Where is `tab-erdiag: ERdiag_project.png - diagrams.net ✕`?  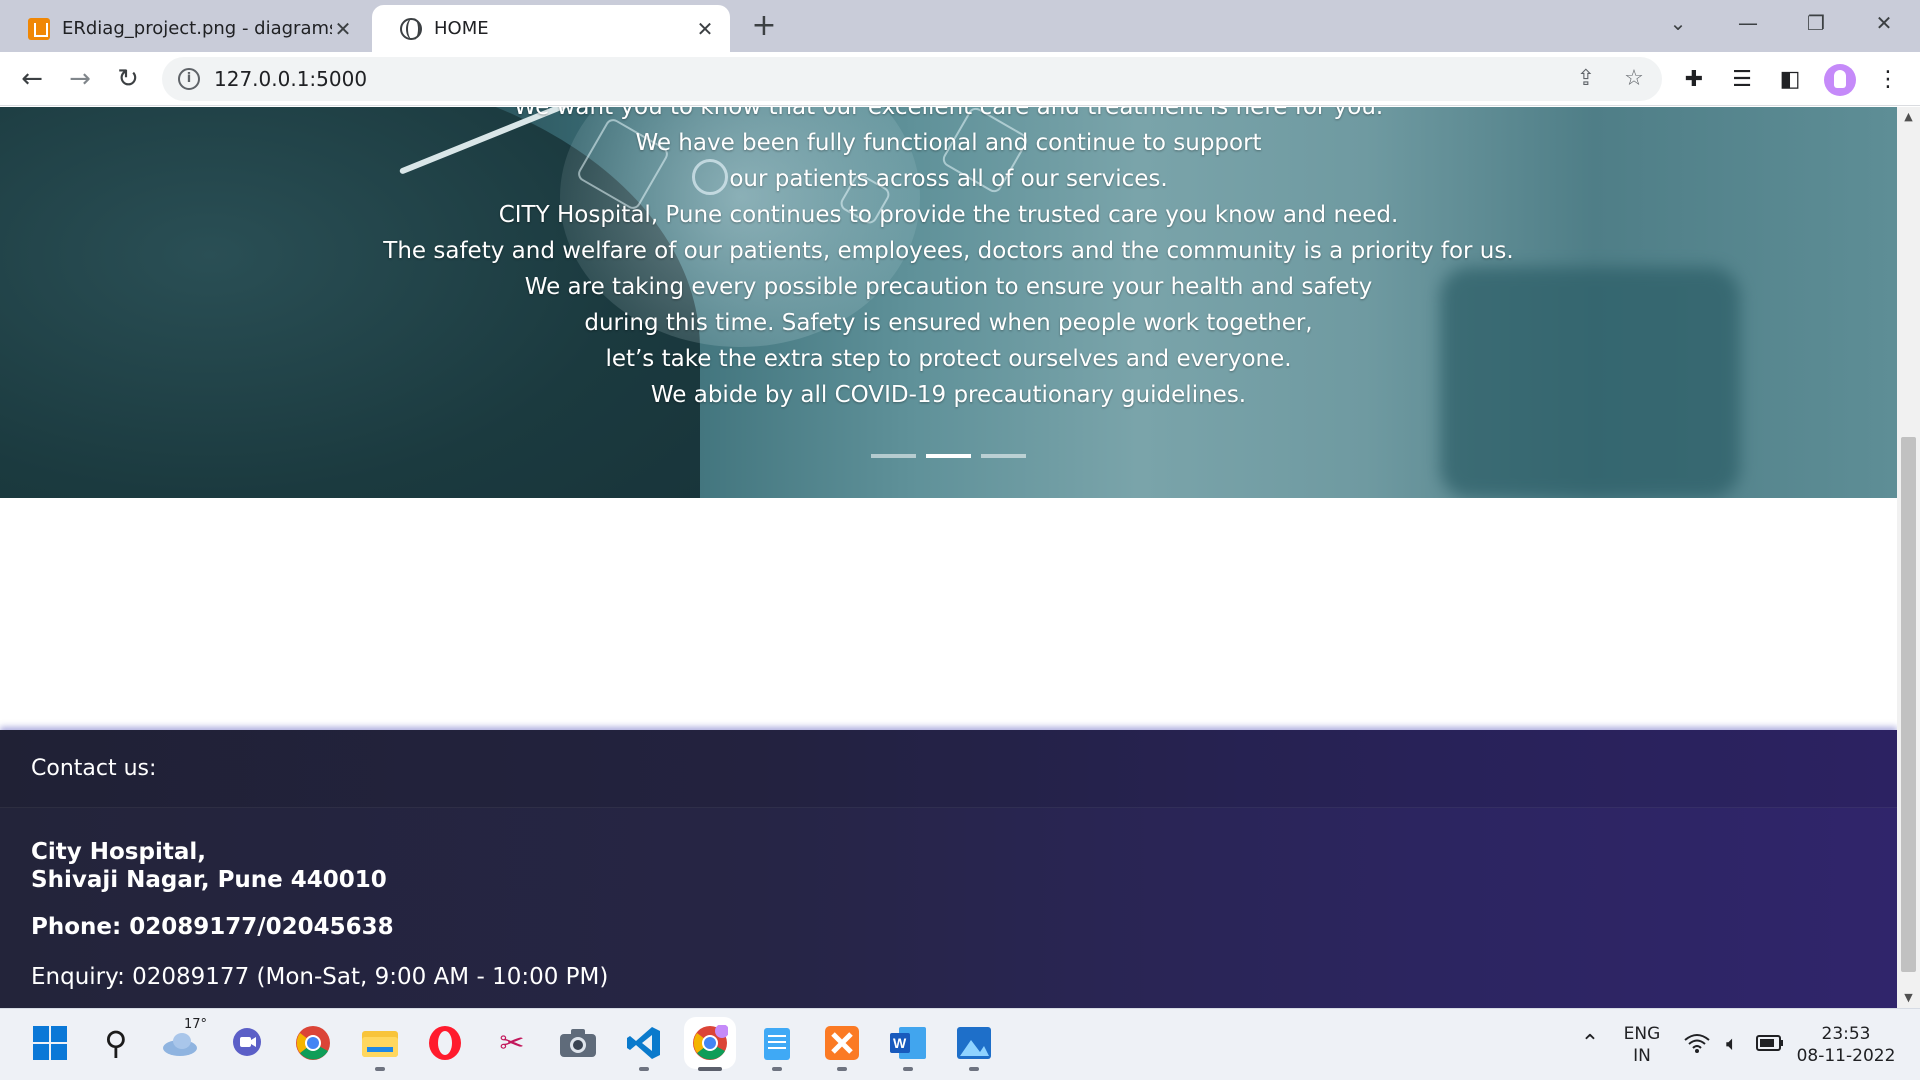
tab-erdiag: ERdiag_project.png - diagrams.net ✕ is located at coordinates (184, 28).